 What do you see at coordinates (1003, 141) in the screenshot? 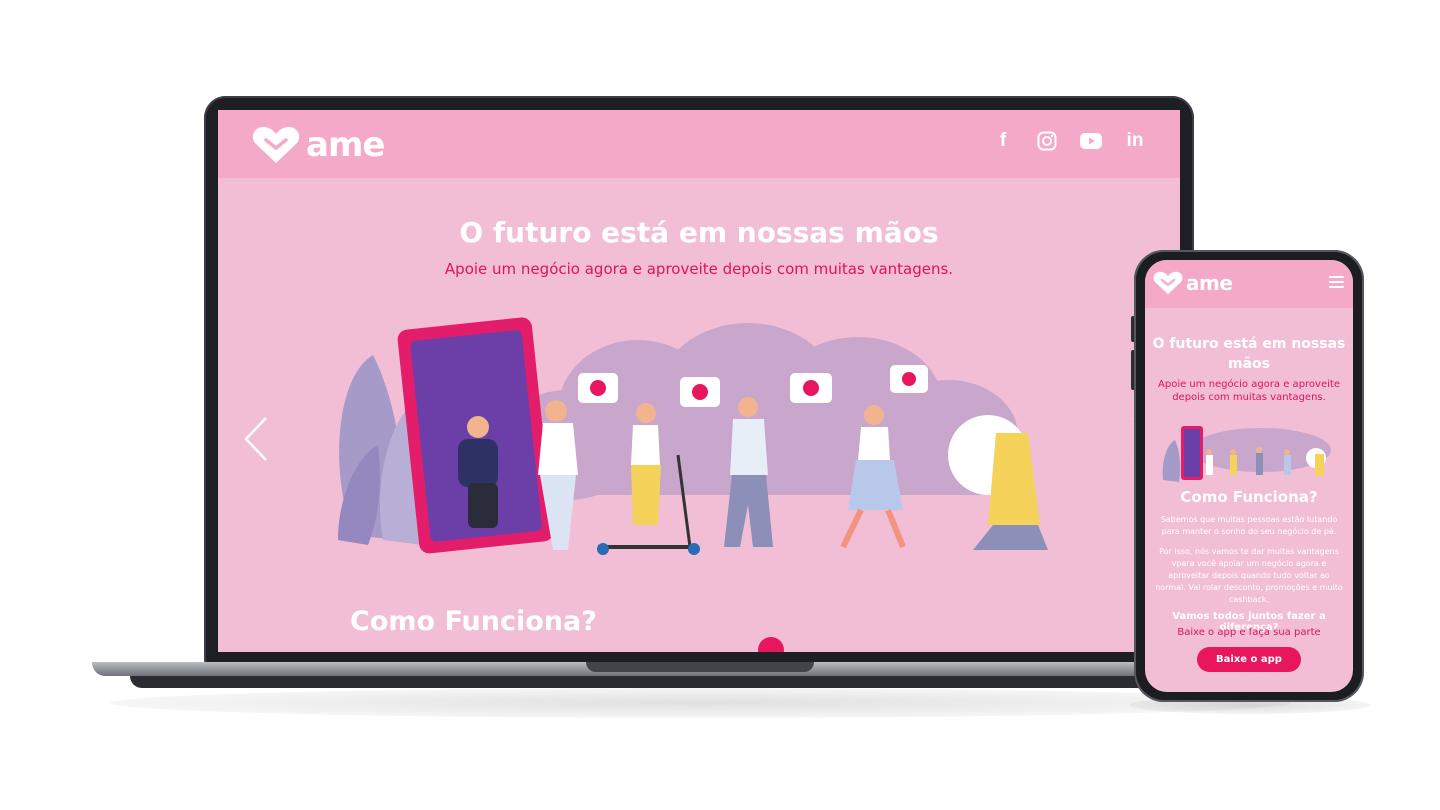
I see `facebook-icon: f` at bounding box center [1003, 141].